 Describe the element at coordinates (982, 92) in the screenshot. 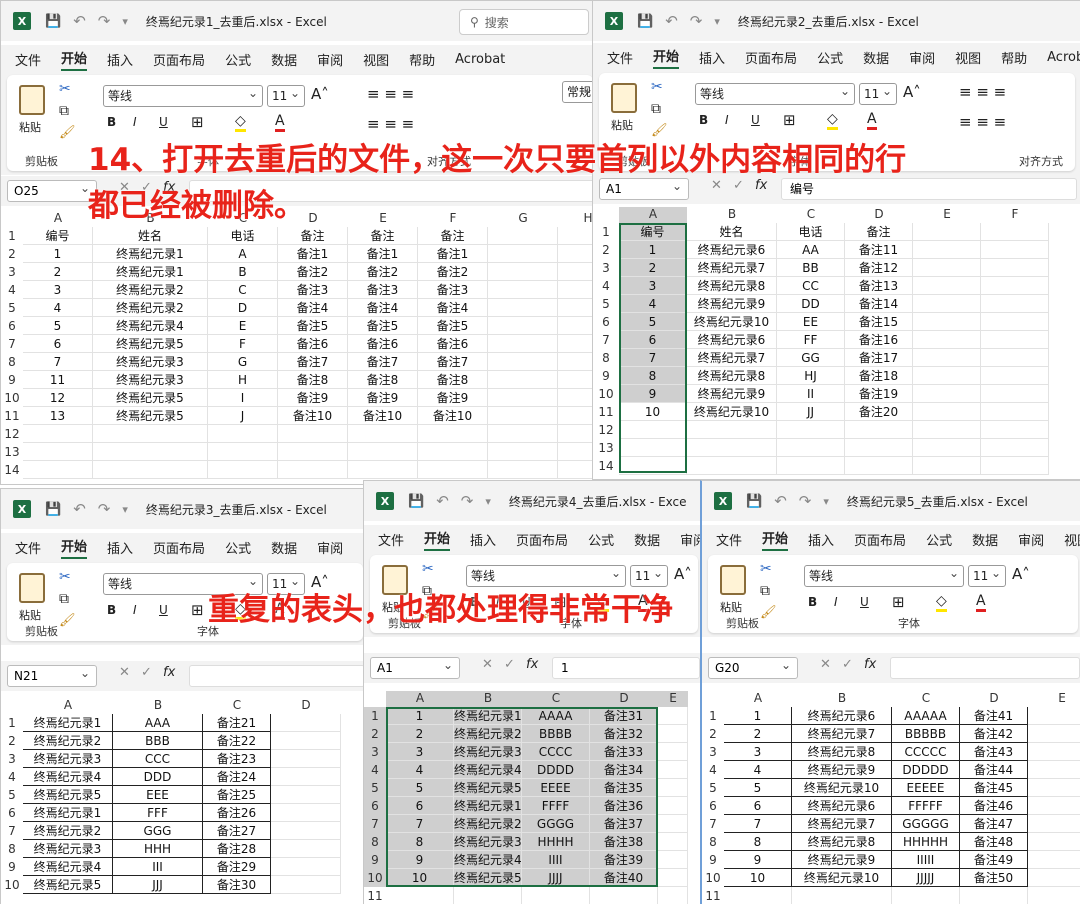

I see `align-top-icon: ≡ ≡ ≡` at that location.